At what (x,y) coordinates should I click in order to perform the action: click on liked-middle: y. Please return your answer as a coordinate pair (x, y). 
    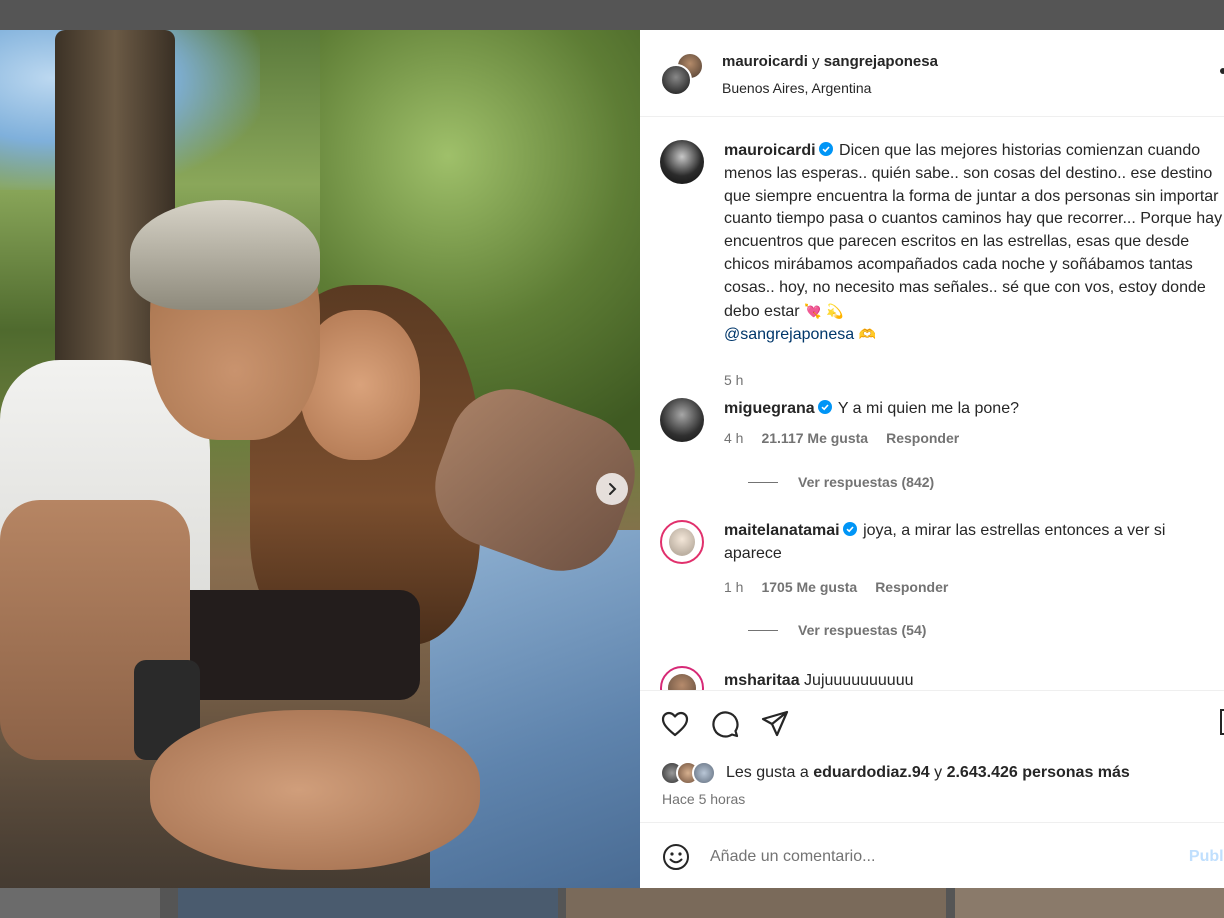
    Looking at the image, I should click on (938, 772).